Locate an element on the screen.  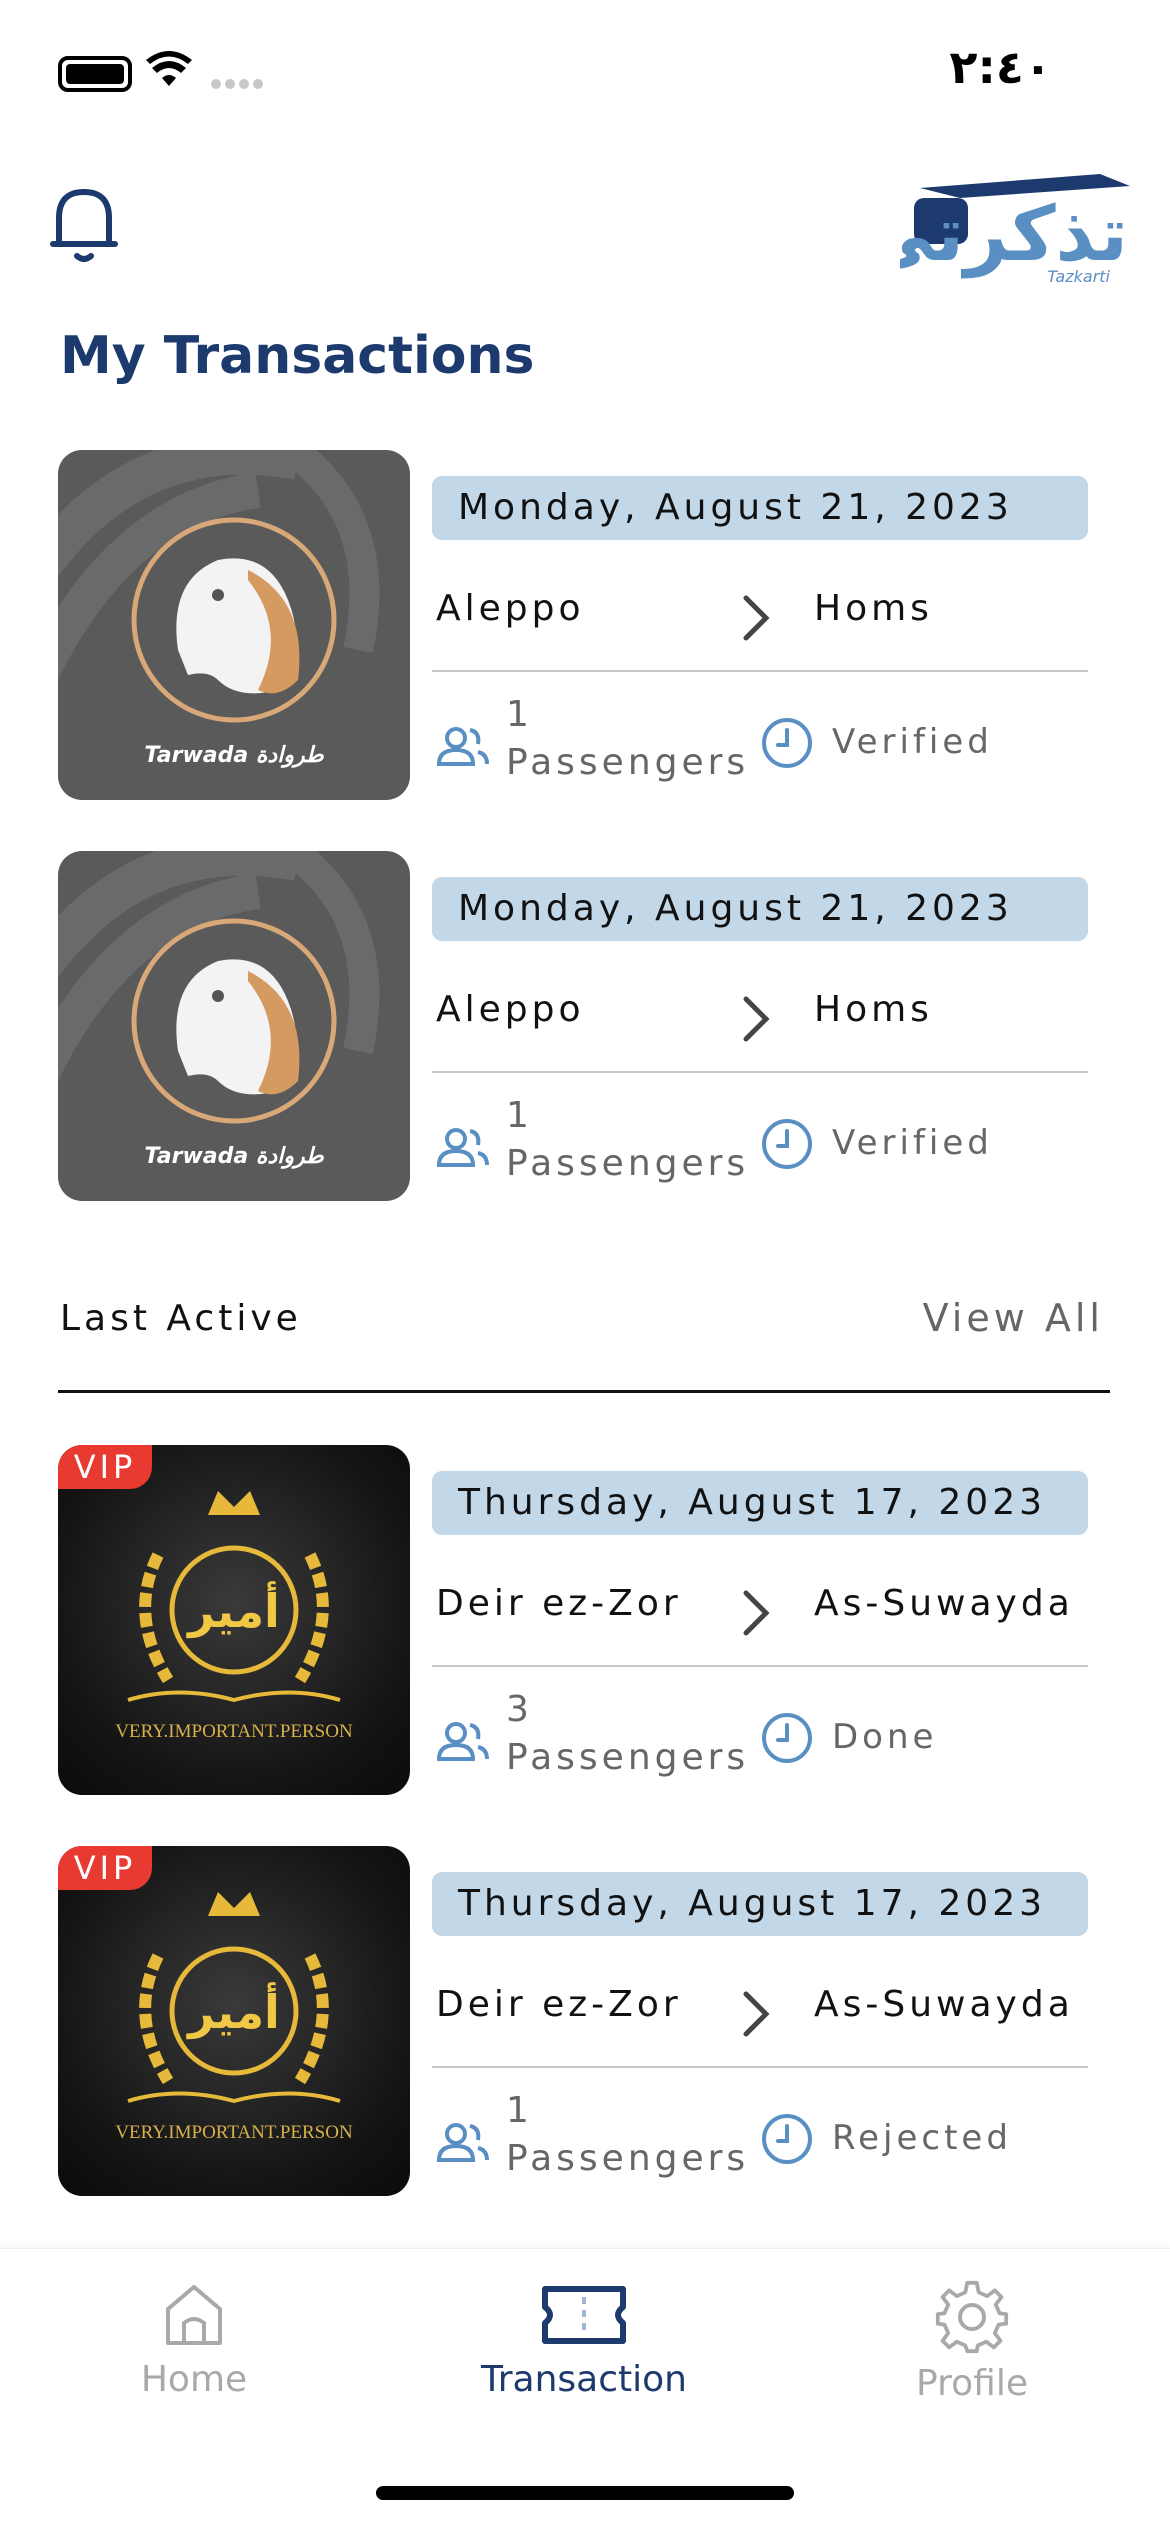
logo-text: تذكرتي is located at coordinates (1014, 234).